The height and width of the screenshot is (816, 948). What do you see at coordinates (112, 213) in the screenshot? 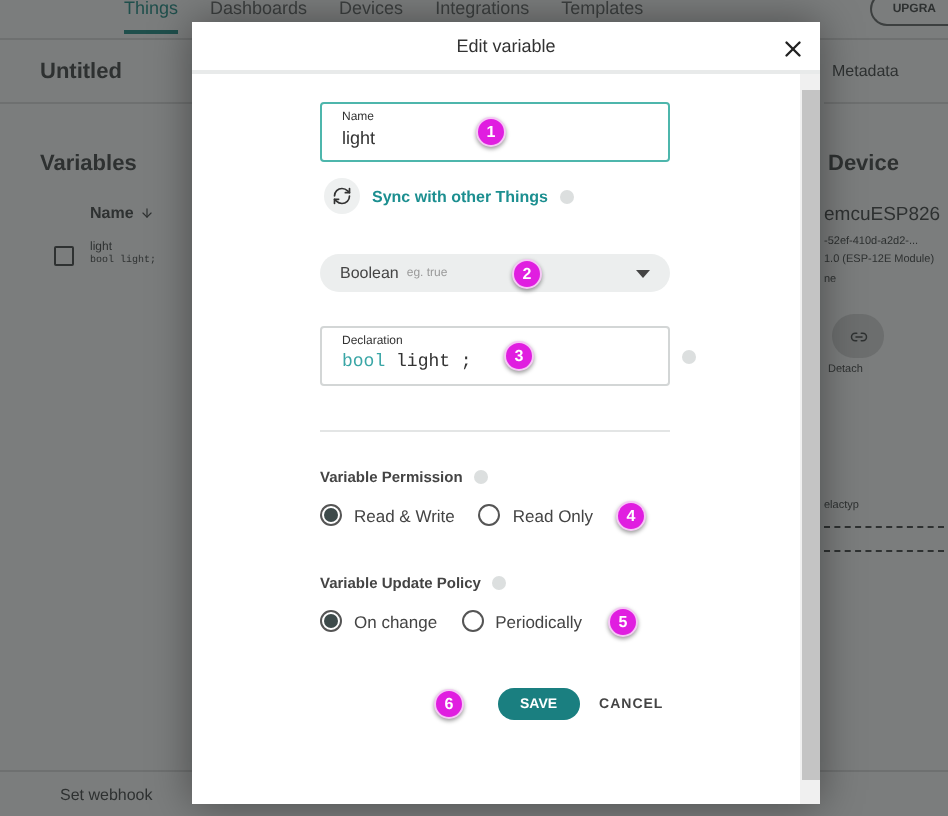
I see `column-header: Name` at bounding box center [112, 213].